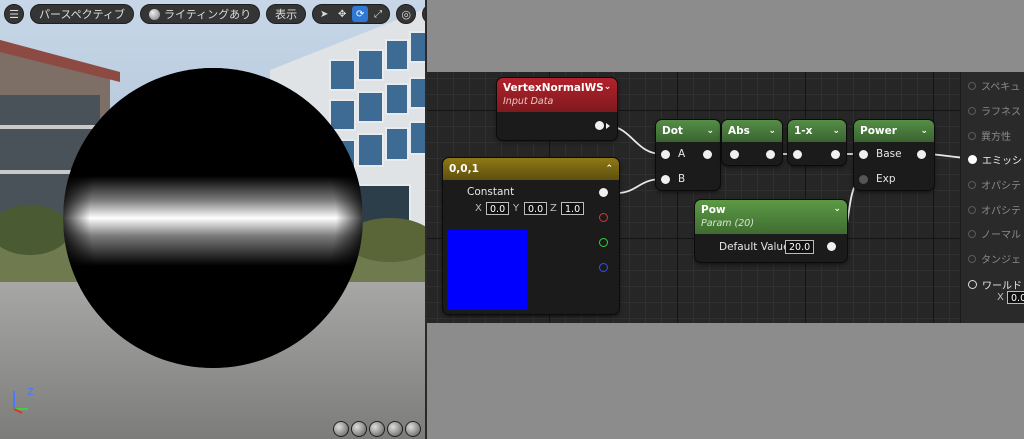  What do you see at coordinates (553, 208) in the screenshot?
I see `z-label: Z` at bounding box center [553, 208].